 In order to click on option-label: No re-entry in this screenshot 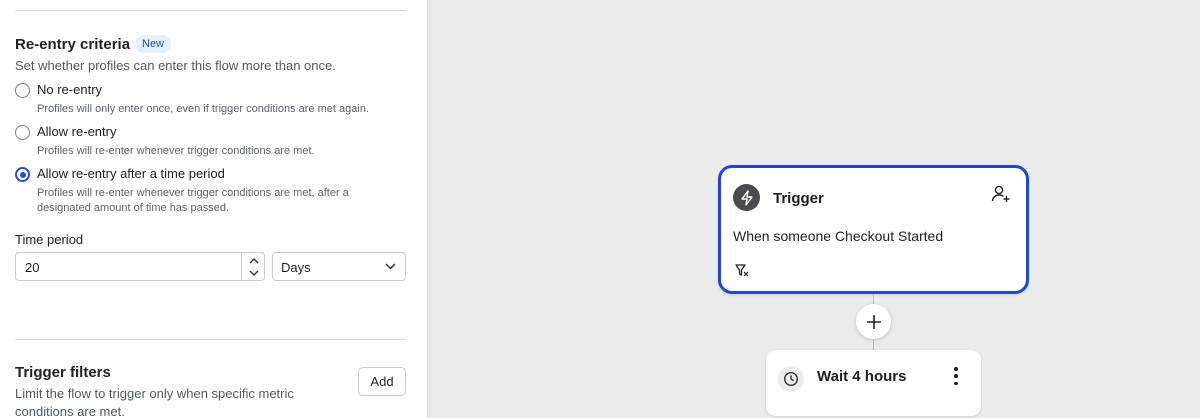, I will do `click(70, 89)`.